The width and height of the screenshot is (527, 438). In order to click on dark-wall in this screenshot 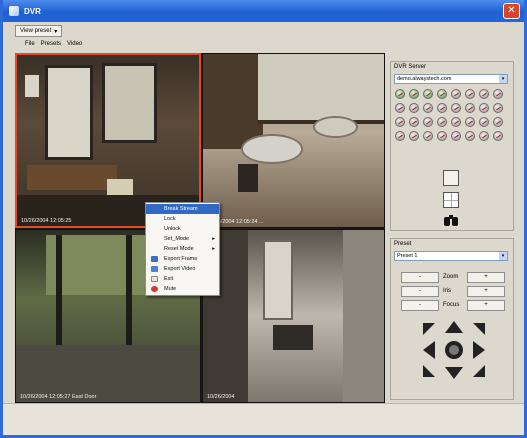, I will do `click(233, 101)`.